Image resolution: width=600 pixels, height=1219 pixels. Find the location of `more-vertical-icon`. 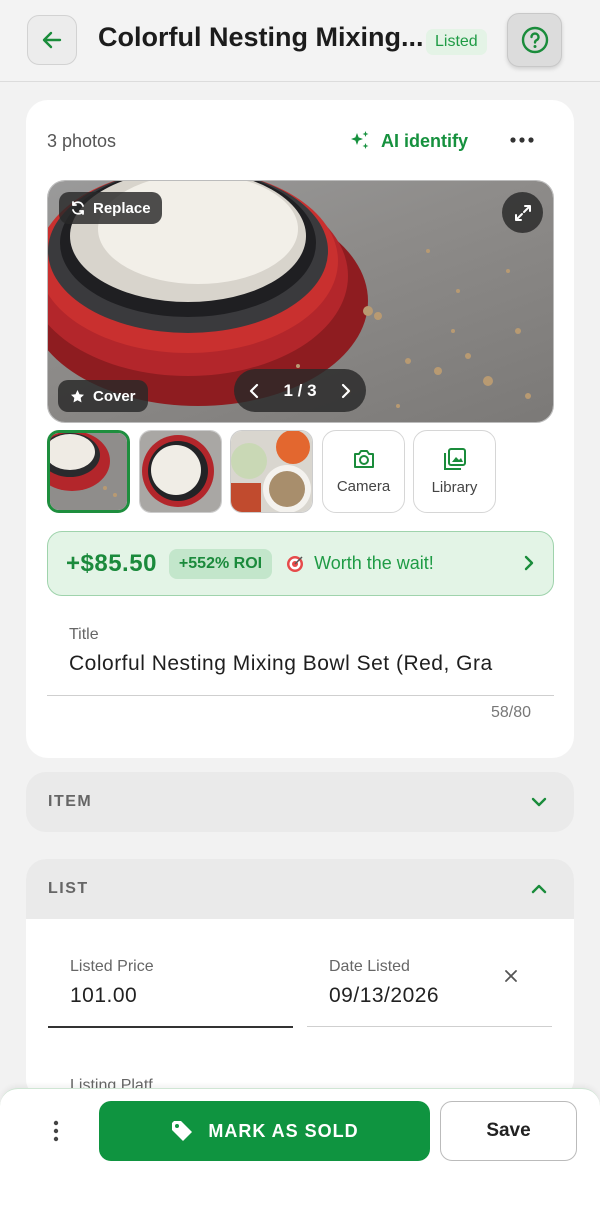

more-vertical-icon is located at coordinates (56, 1131).